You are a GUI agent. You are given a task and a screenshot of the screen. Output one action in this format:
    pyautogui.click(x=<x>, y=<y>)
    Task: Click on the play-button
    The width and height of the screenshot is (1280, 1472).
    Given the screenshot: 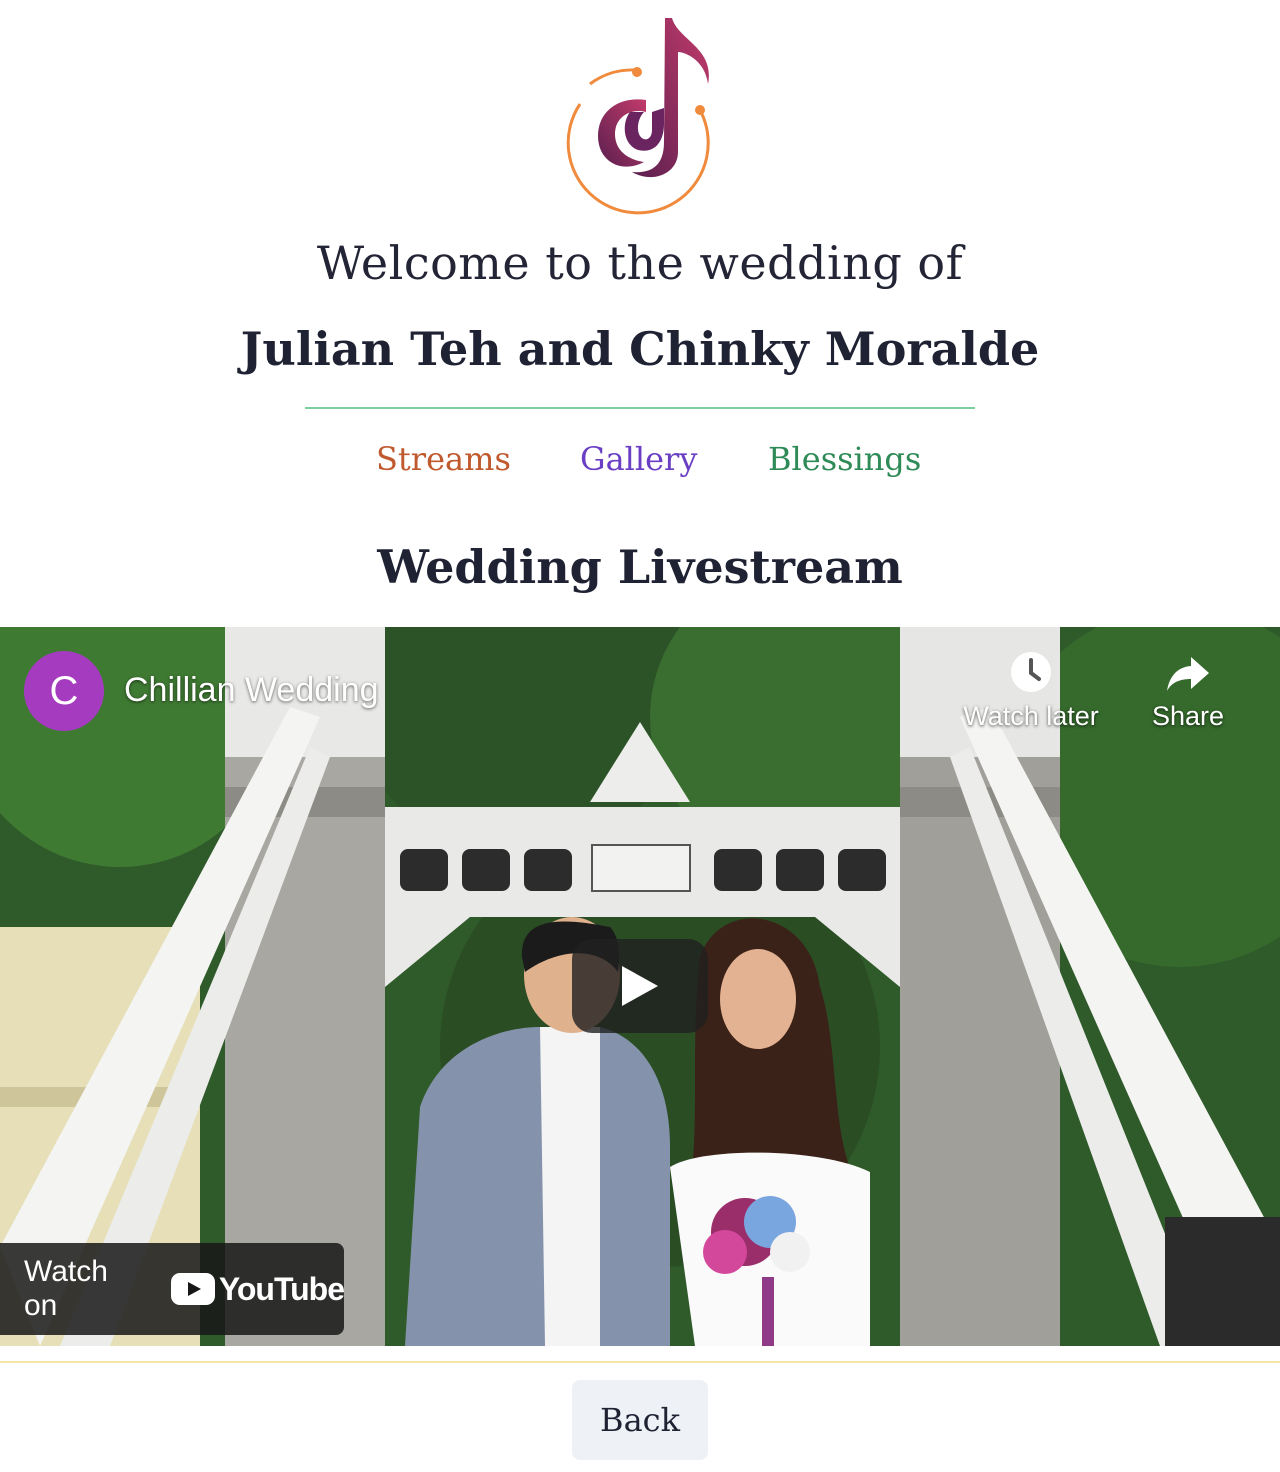 What is the action you would take?
    pyautogui.click(x=640, y=986)
    